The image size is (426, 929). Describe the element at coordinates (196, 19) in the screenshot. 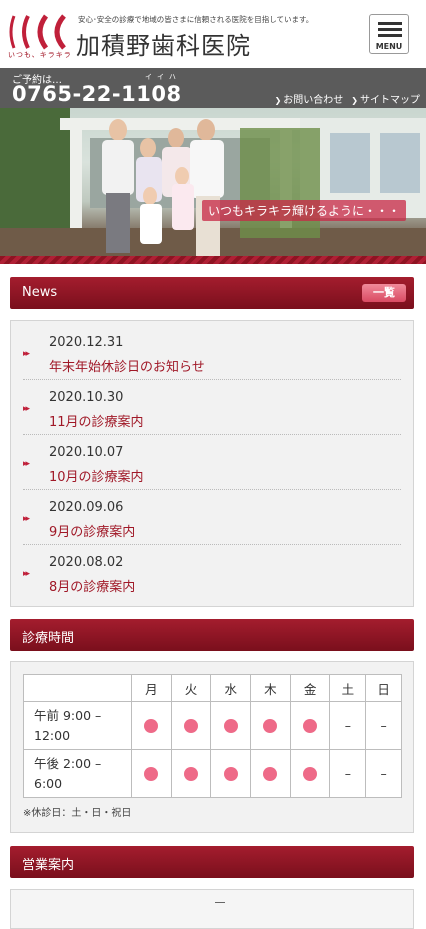

I see `tagline: 安心･安全の診療で地域の皆さまに信頼される医院を目指しています。` at that location.